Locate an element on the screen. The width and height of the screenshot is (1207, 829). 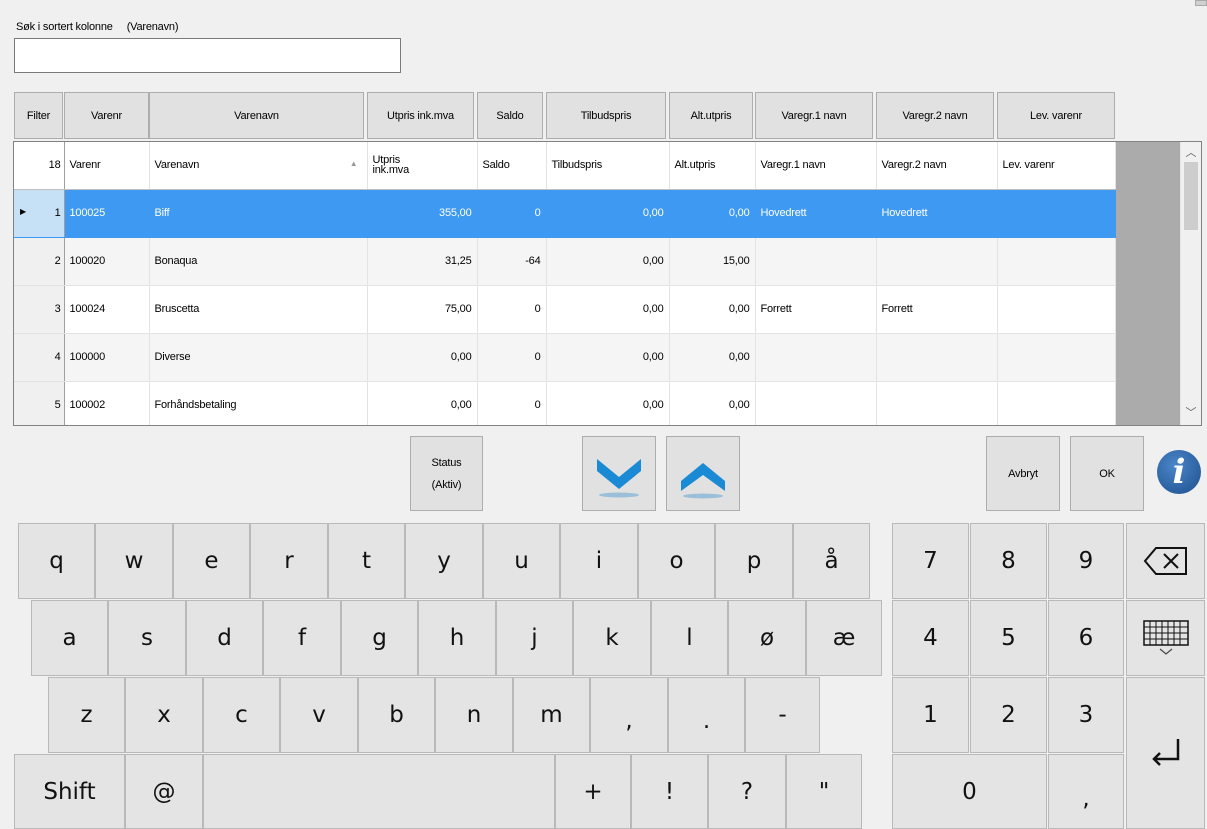
filter-varegr1-button: Varegr.1 navn is located at coordinates (814, 115).